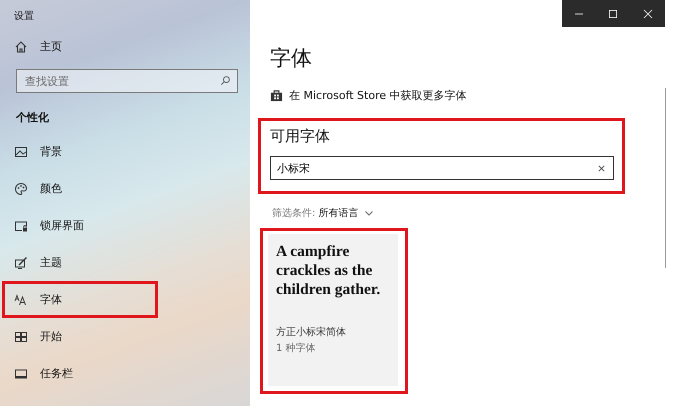 This screenshot has width=682, height=406. I want to click on filter-dropdown: 所有语言, so click(338, 213).